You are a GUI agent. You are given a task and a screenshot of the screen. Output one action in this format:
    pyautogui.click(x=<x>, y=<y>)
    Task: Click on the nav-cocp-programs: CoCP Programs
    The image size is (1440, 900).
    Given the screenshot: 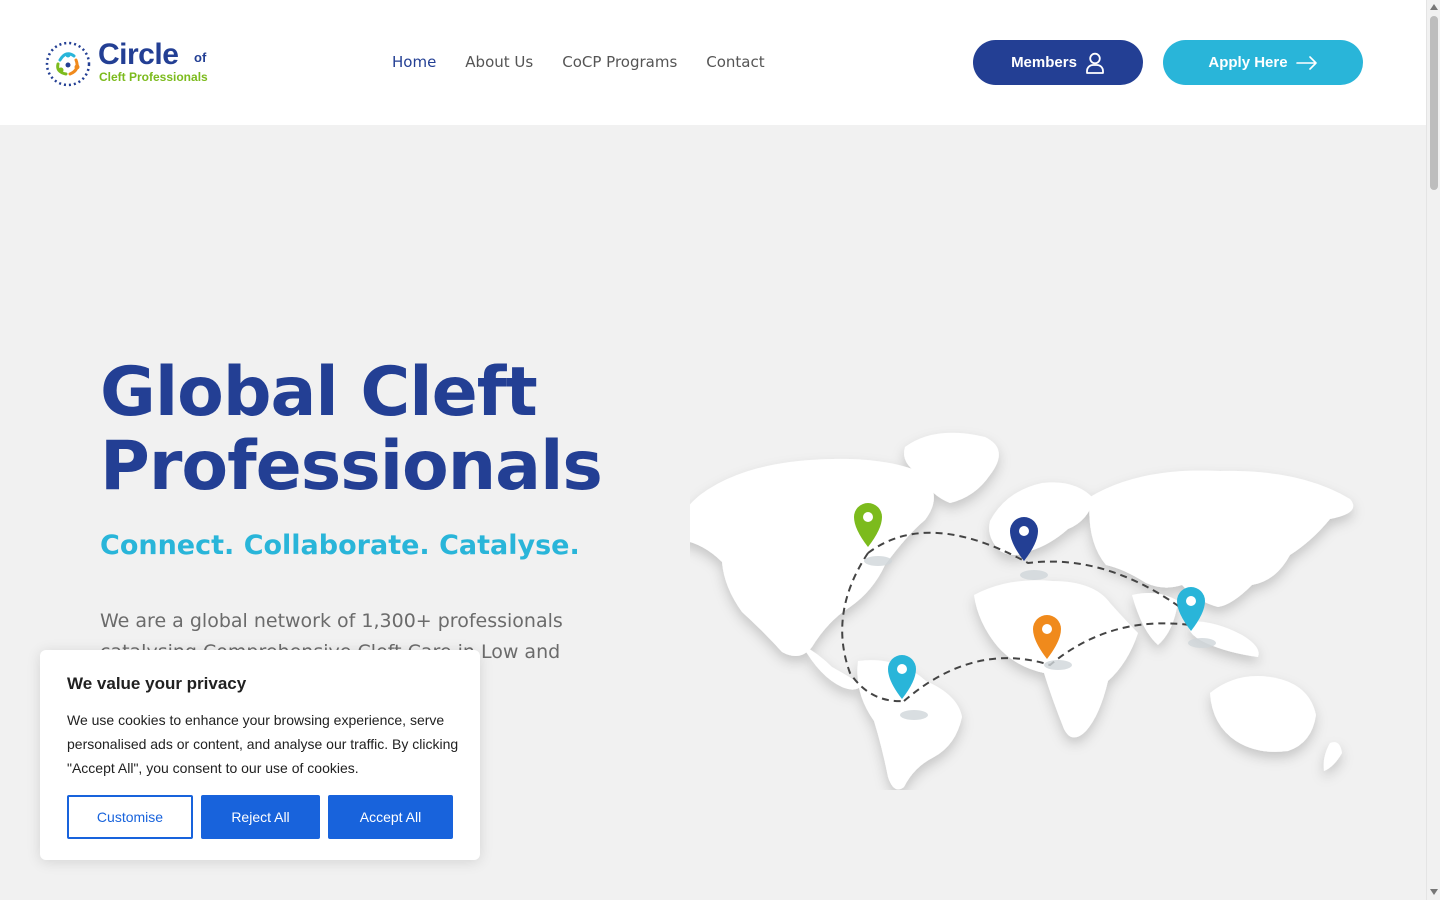 What is the action you would take?
    pyautogui.click(x=619, y=62)
    